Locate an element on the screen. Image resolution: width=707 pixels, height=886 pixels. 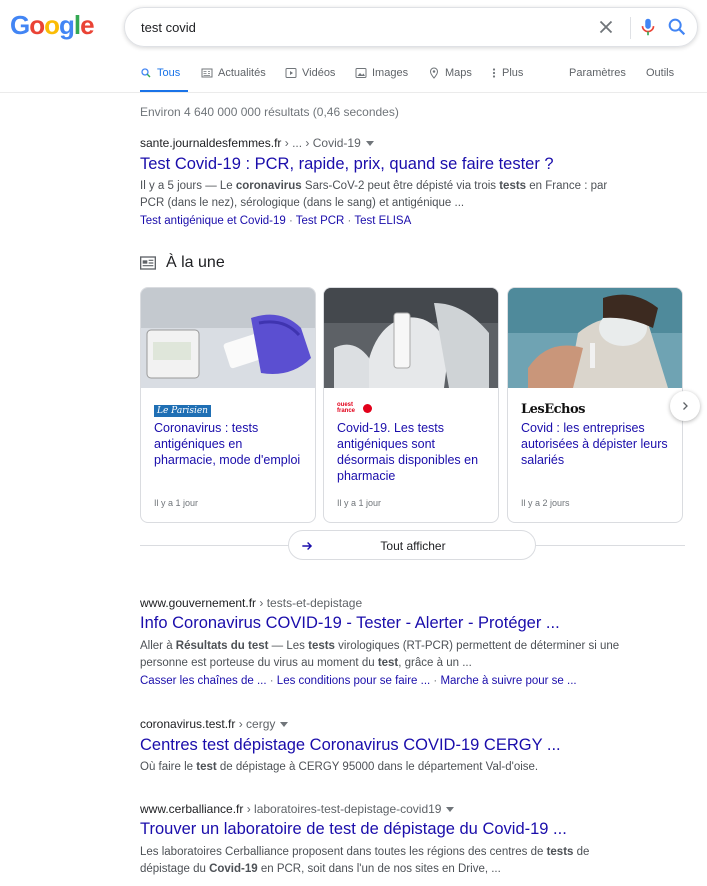
close-icon is located at coordinates (606, 27).